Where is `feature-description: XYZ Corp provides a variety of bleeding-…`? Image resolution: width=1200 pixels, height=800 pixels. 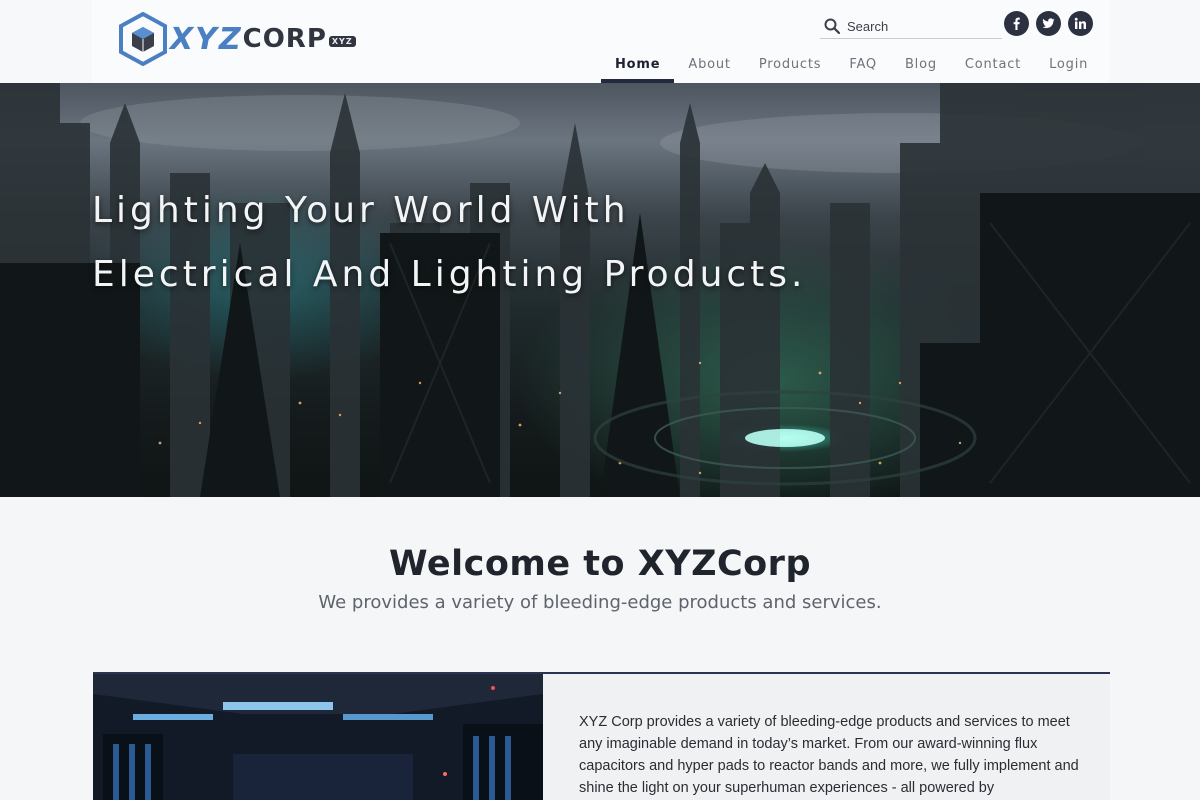
feature-description: XYZ Corp provides a variety of bleeding-… is located at coordinates (829, 755).